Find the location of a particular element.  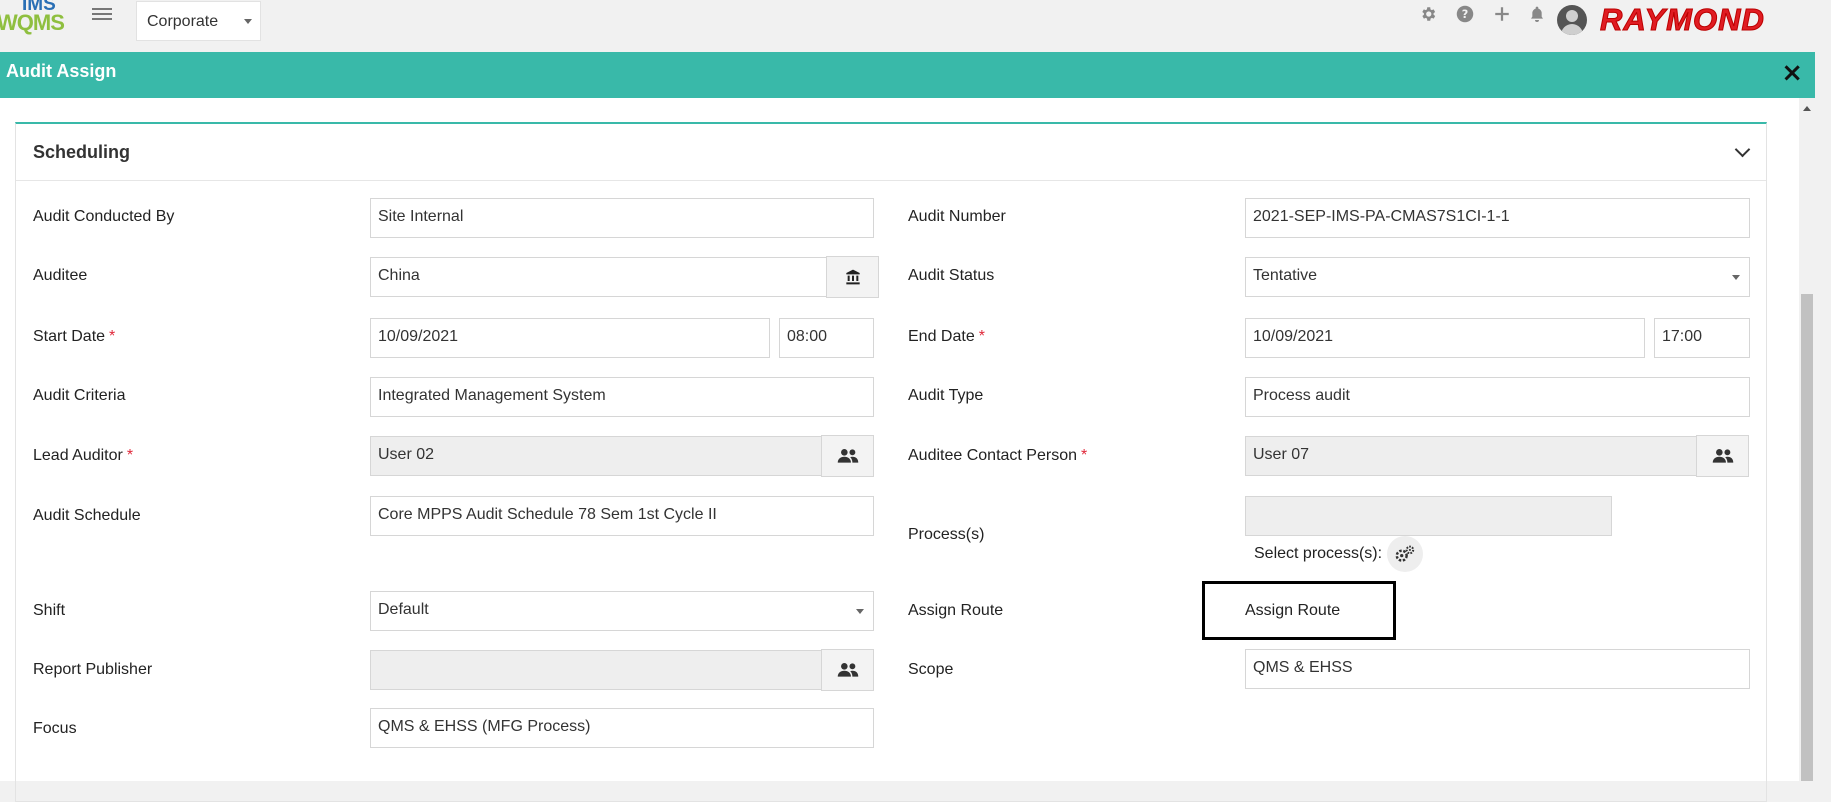

logo-wqms-text: WQMS is located at coordinates (32, 22).